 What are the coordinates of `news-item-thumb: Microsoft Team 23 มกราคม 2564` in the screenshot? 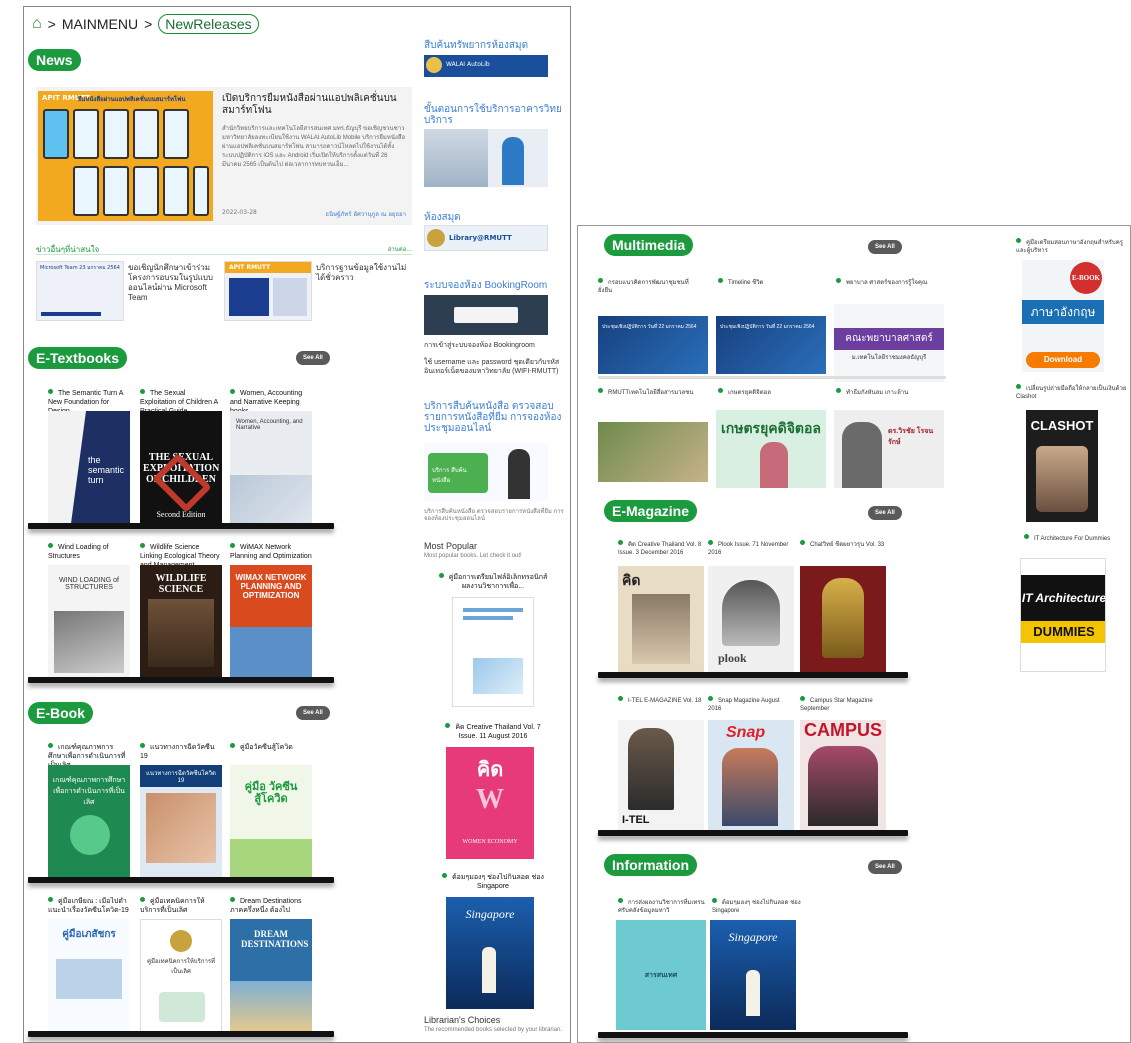 It's located at (80, 291).